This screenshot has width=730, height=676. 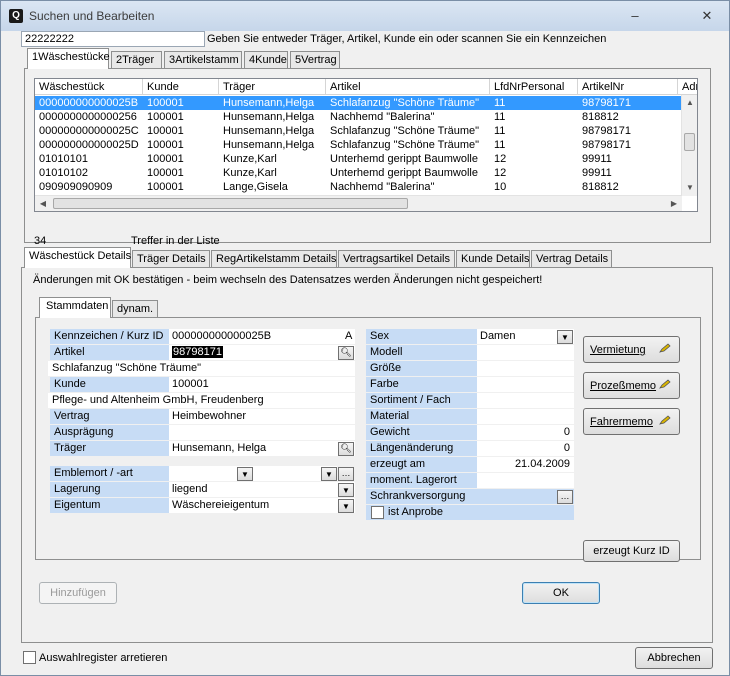 What do you see at coordinates (262, 416) in the screenshot?
I see `vertrag-value: Heimbewohner` at bounding box center [262, 416].